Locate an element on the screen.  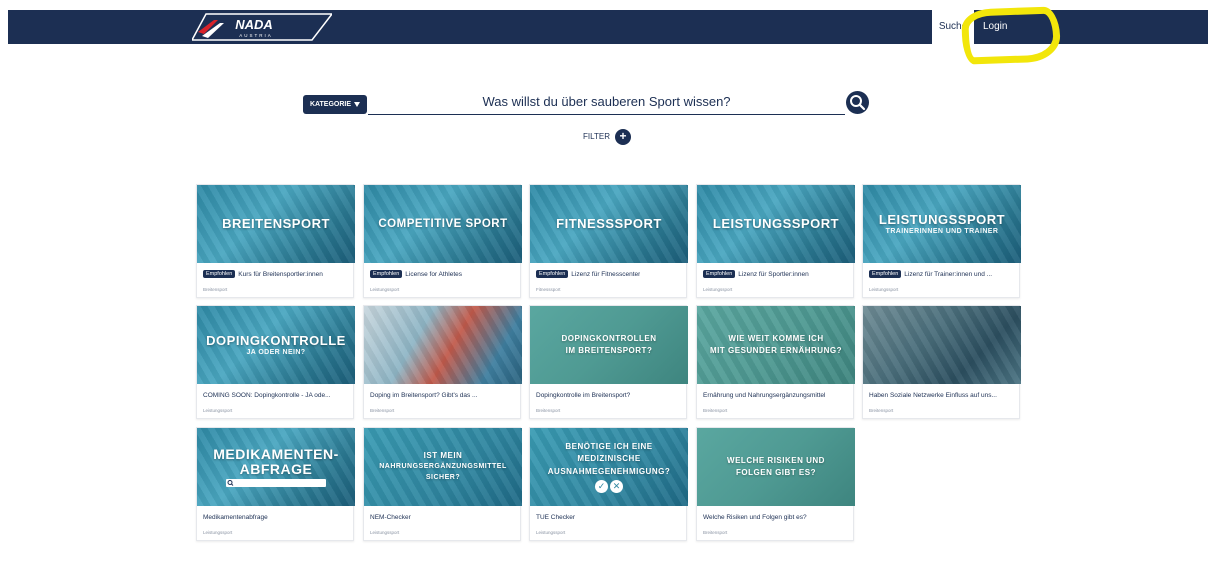
card-thumbnail: LEISTUNGSSPORT is located at coordinates (776, 224).